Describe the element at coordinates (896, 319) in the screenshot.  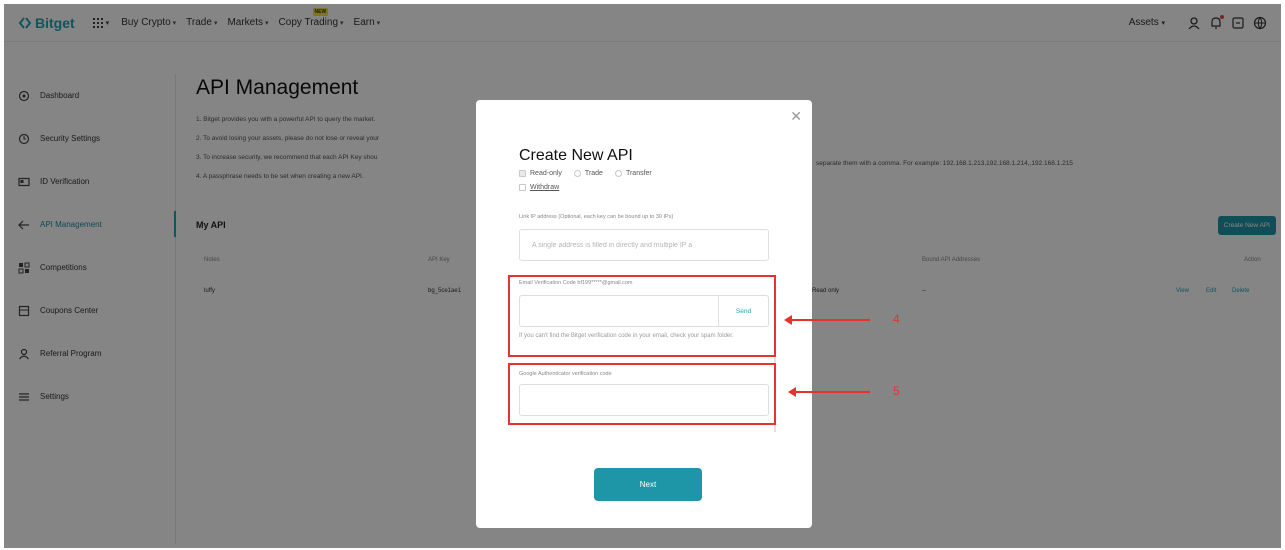
I see `annotation-step-4: 4` at that location.